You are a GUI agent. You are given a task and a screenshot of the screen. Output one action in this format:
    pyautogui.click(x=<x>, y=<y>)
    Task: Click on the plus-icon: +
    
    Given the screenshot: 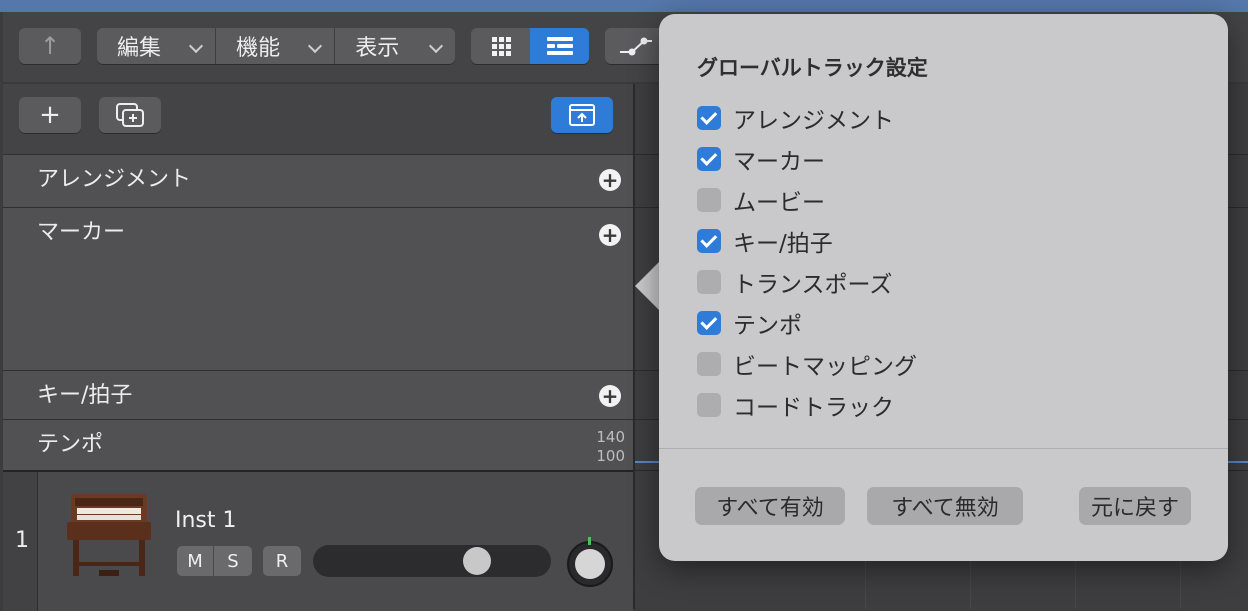 What is the action you would take?
    pyautogui.click(x=50, y=115)
    